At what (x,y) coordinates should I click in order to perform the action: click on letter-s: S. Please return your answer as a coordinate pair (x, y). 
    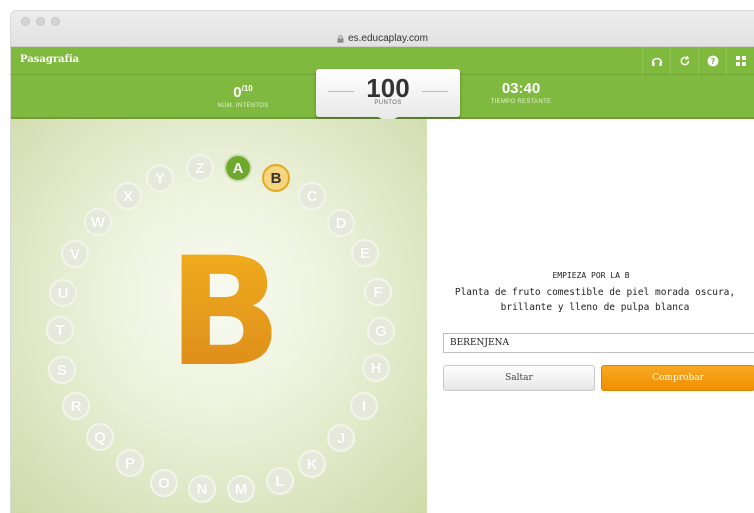
    Looking at the image, I should click on (62, 370).